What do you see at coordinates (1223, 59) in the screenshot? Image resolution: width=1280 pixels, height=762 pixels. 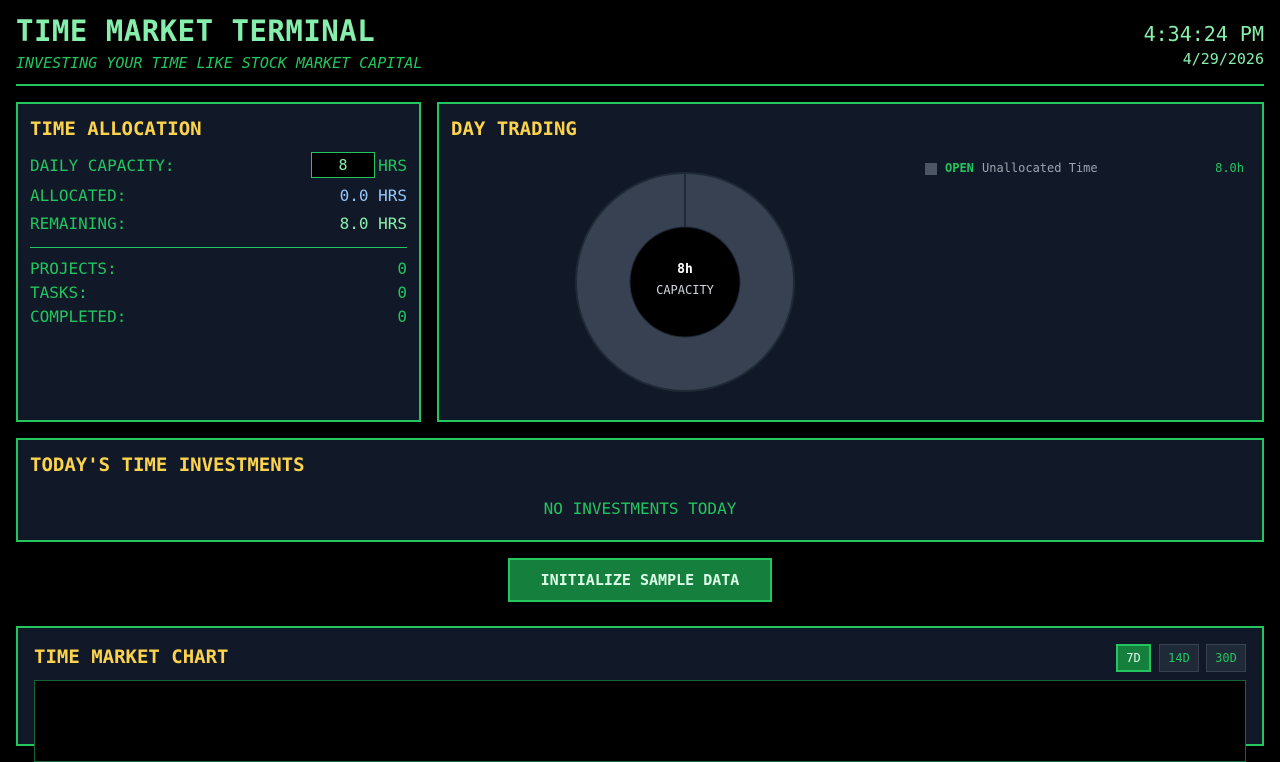 I see `clock-date: 4/29/2026` at bounding box center [1223, 59].